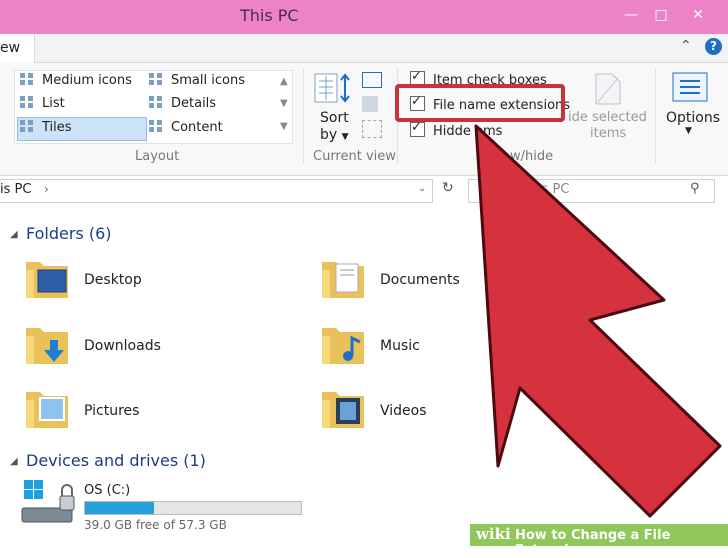  What do you see at coordinates (686, 46) in the screenshot?
I see `collapse-ribbon-icon: ⌃` at bounding box center [686, 46].